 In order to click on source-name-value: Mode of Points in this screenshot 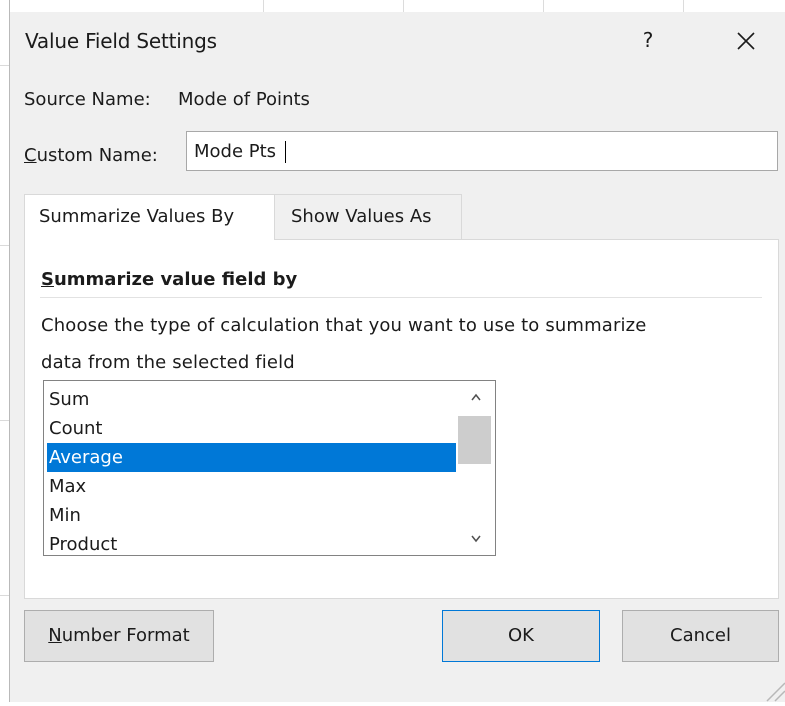, I will do `click(244, 99)`.